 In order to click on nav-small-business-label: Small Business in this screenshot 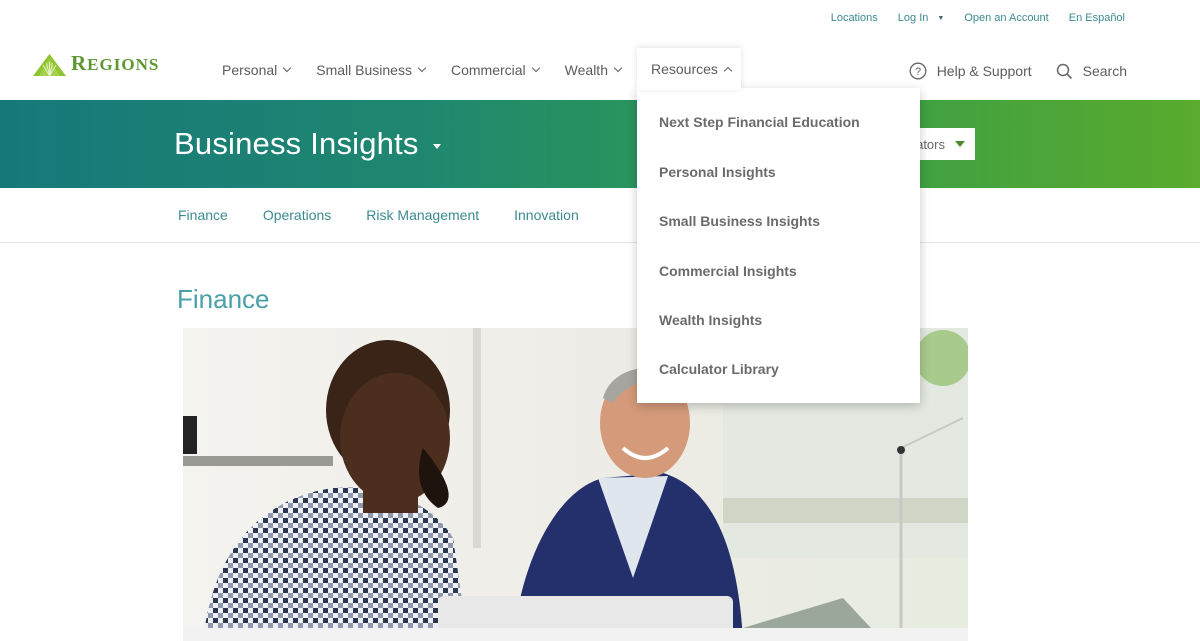, I will do `click(364, 70)`.